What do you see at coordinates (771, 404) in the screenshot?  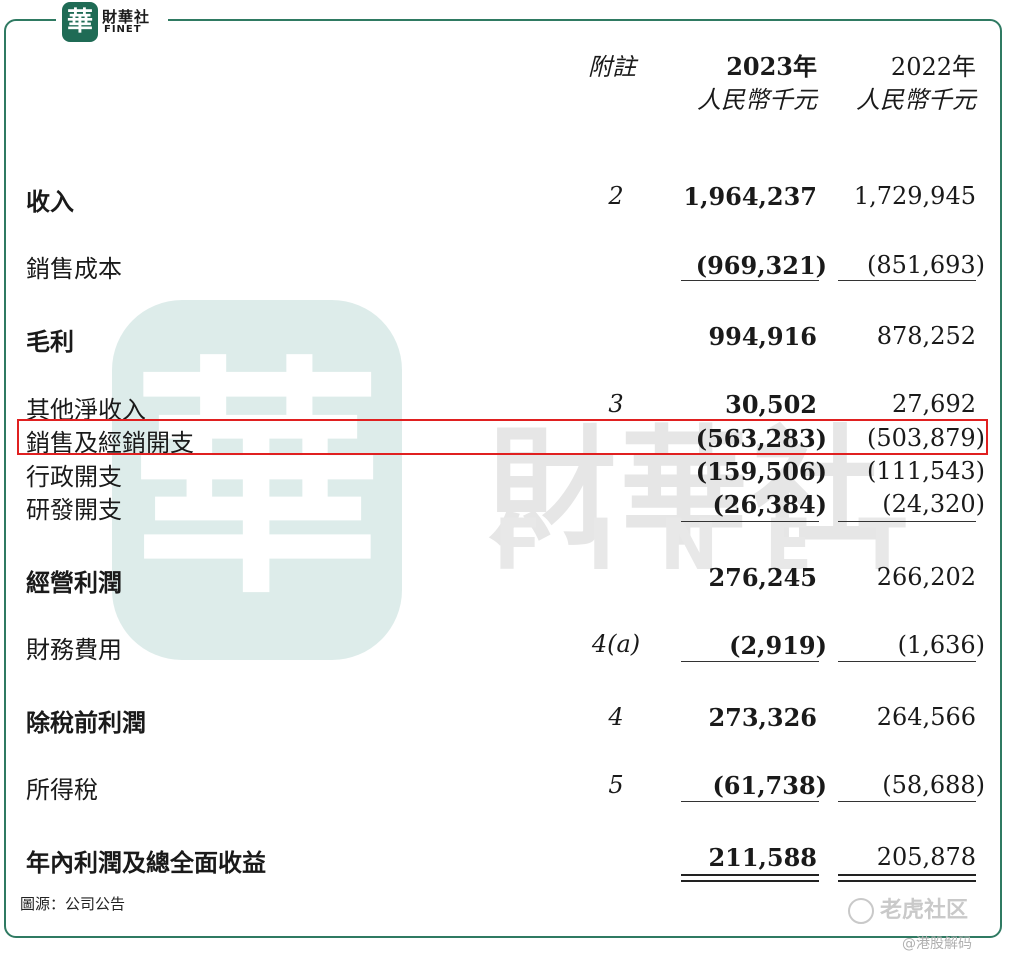 I see `row-value-2023: 30,502` at bounding box center [771, 404].